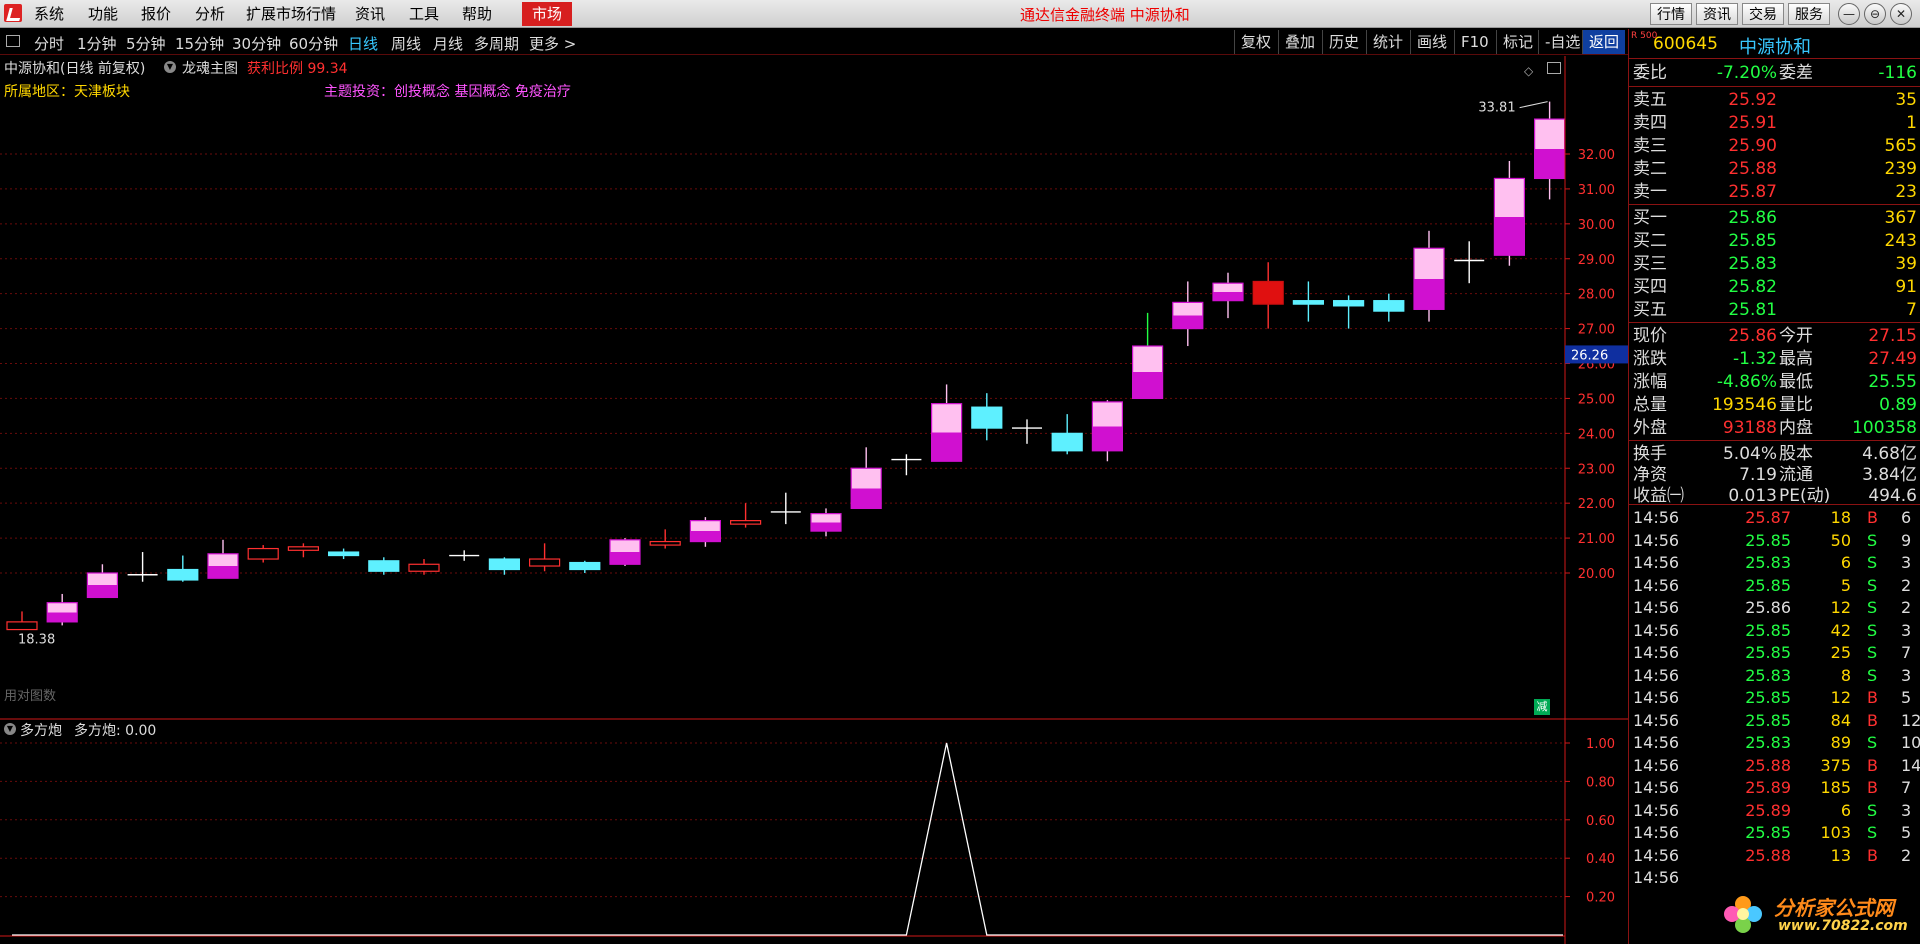 This screenshot has width=1920, height=944. What do you see at coordinates (1299, 42) in the screenshot?
I see `toolbar-overlay: 叠加` at bounding box center [1299, 42].